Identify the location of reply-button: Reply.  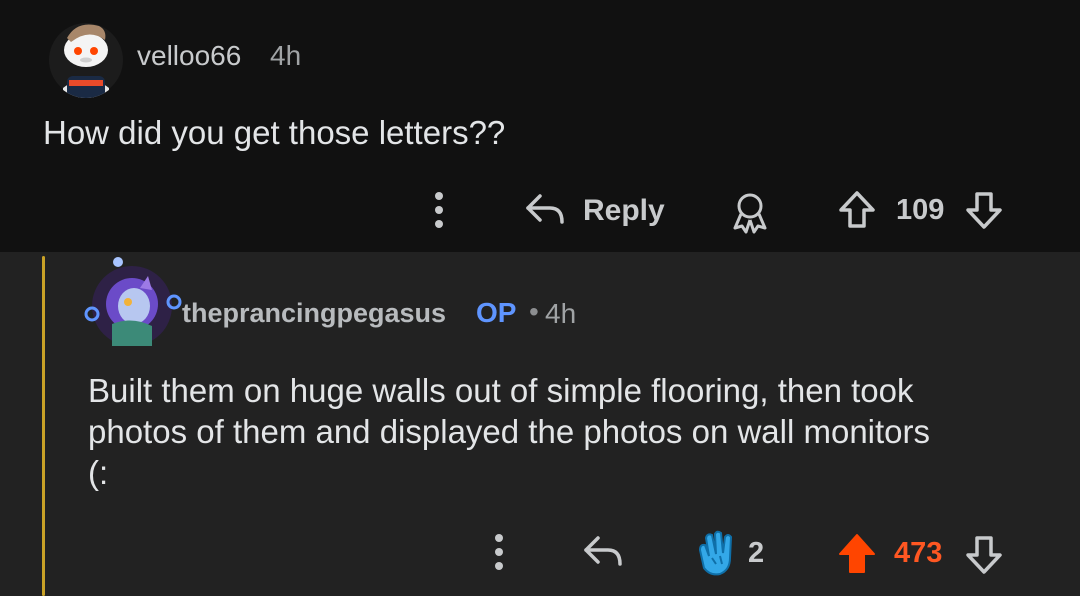
(624, 211).